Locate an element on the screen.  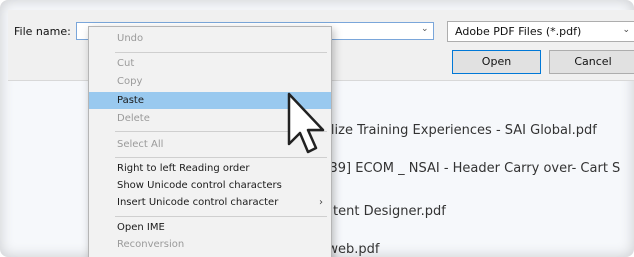
arrow-cursor-icon is located at coordinates (306, 123).